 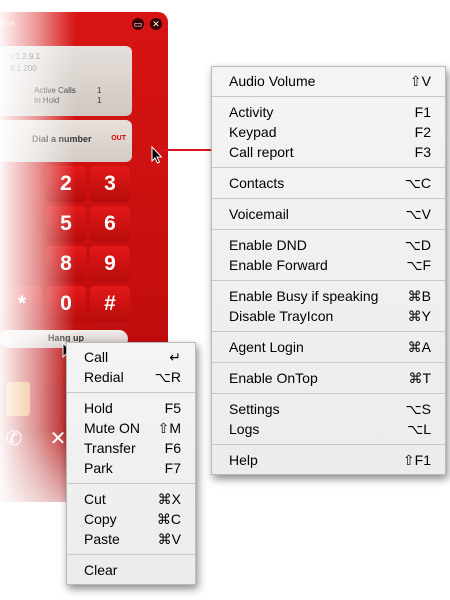 What do you see at coordinates (328, 112) in the screenshot?
I see `menu-item-activity: Activity F1` at bounding box center [328, 112].